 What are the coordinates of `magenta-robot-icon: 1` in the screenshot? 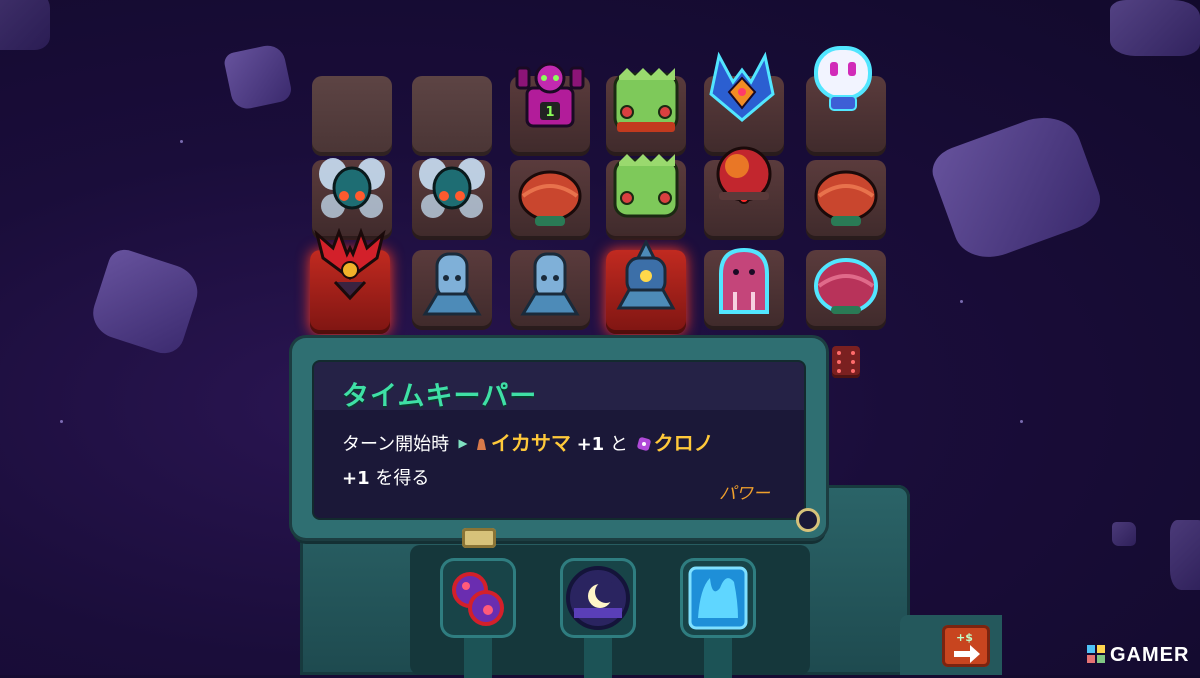 It's located at (550, 95).